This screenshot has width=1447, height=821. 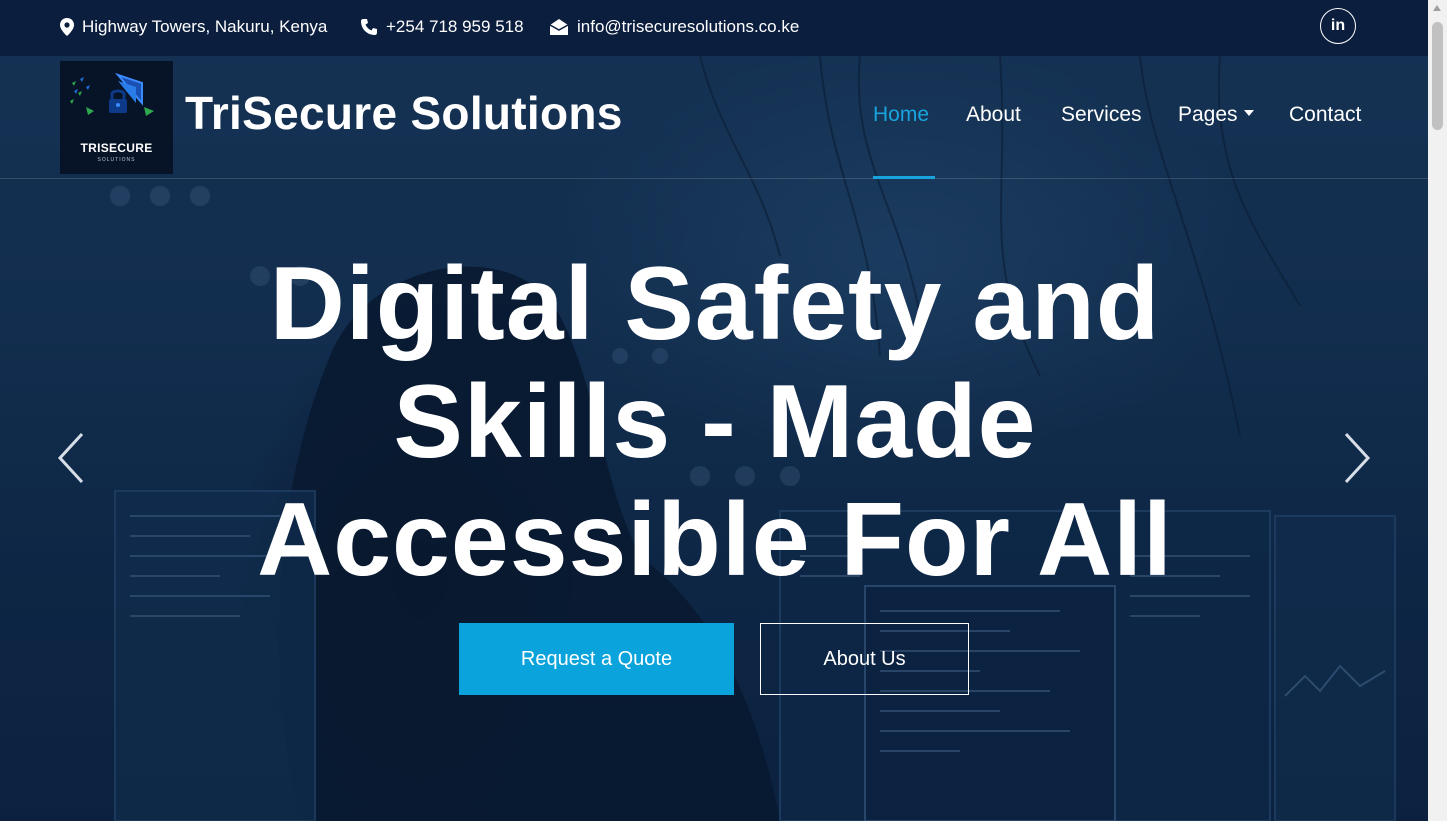 I want to click on shield-lock-icon, so click(x=112, y=94).